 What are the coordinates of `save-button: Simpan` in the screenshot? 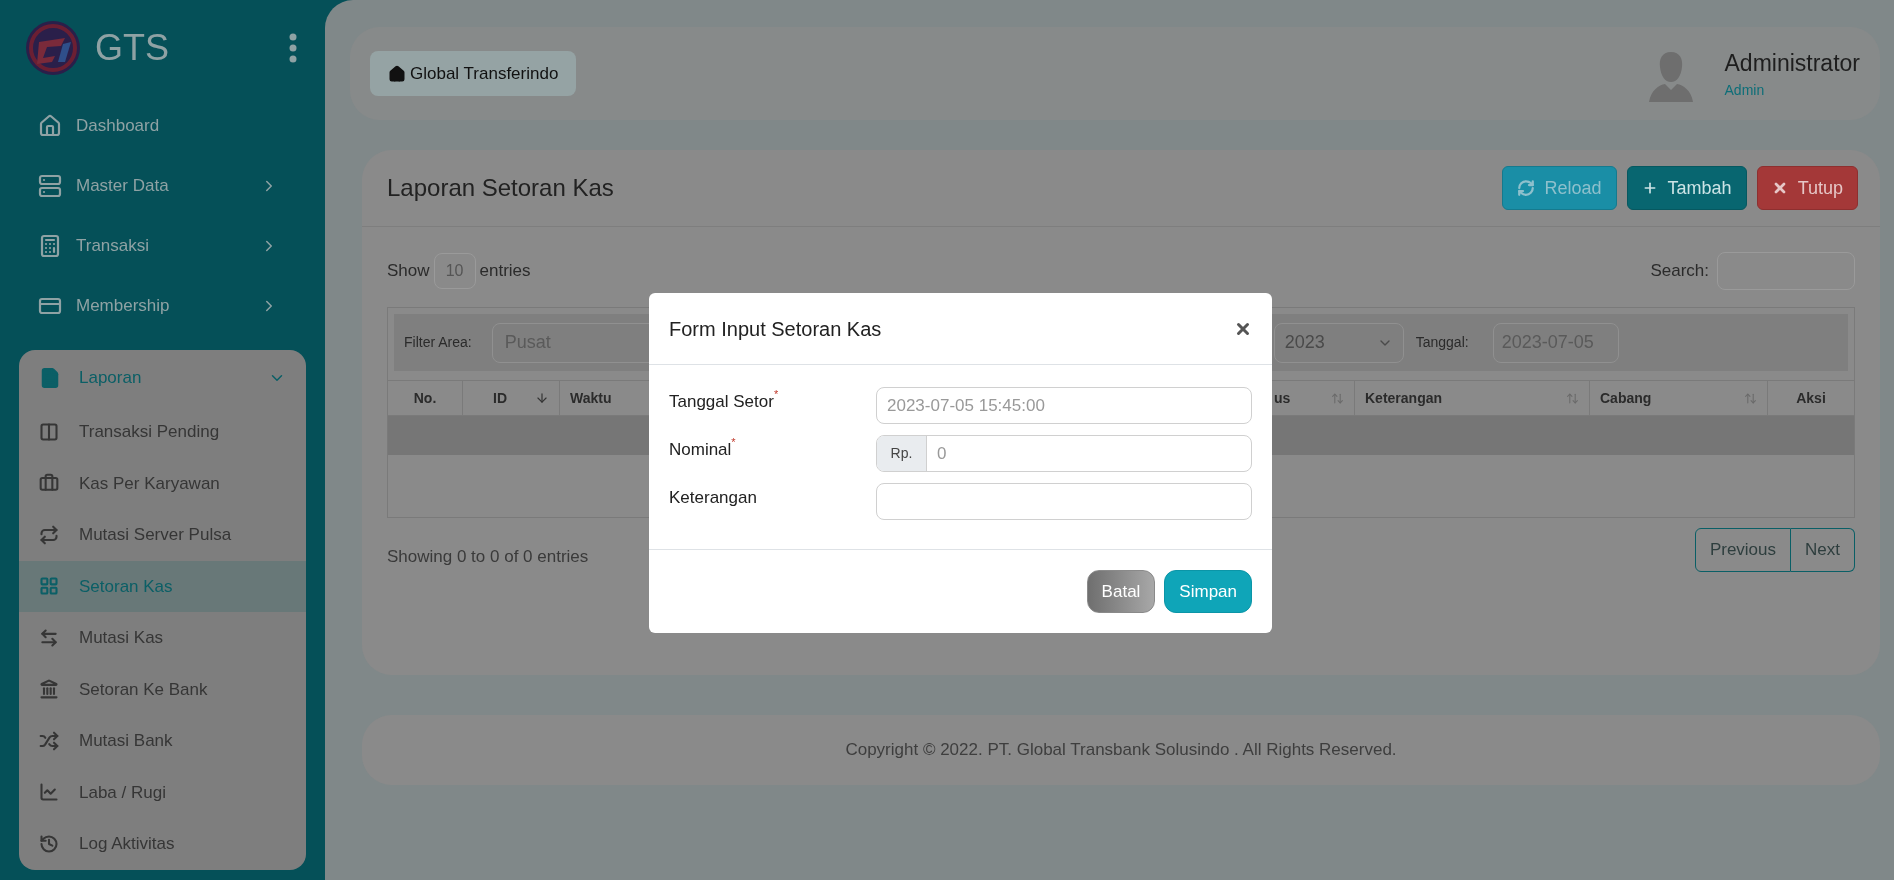 It's located at (1208, 591).